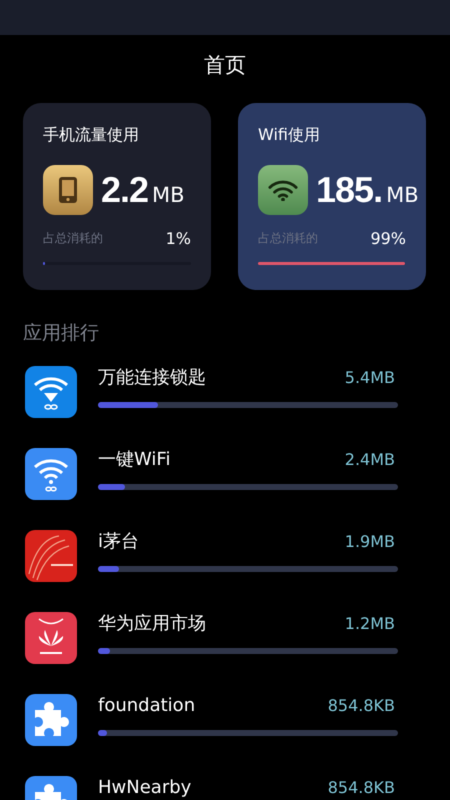 This screenshot has width=450, height=800. I want to click on app-usage: 1.9MB, so click(369, 541).